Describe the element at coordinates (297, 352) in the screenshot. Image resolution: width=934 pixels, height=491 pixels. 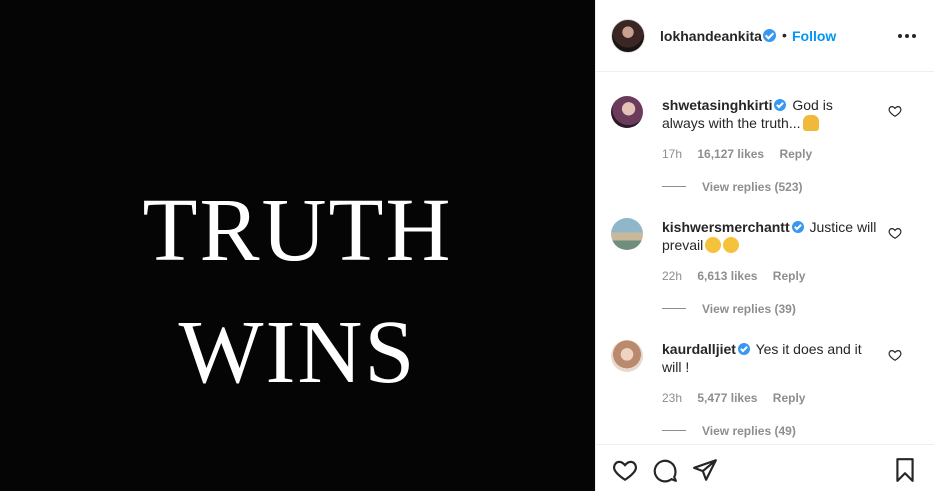
I see `post-text-line2: WINS` at that location.